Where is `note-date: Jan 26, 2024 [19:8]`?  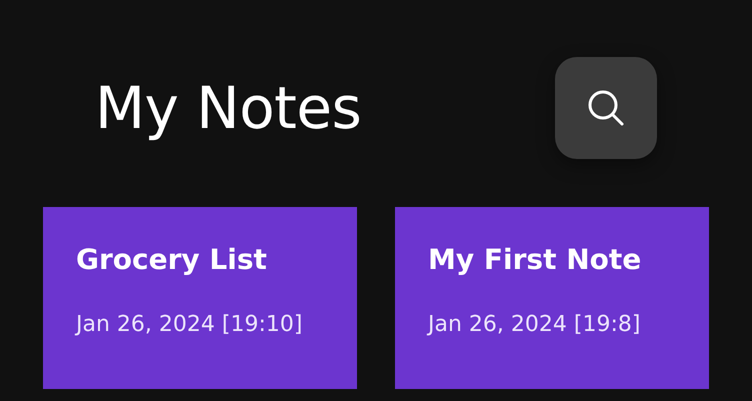
note-date: Jan 26, 2024 [19:8] is located at coordinates (534, 324).